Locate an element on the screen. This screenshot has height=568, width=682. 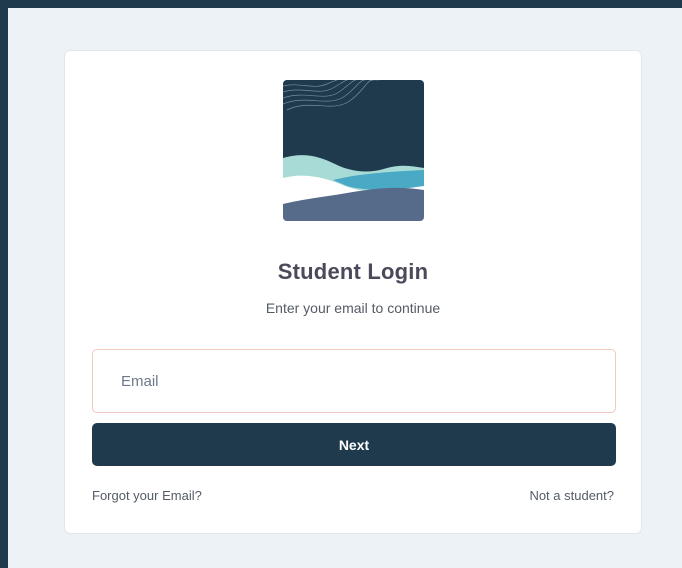
next-button: Next is located at coordinates (354, 444).